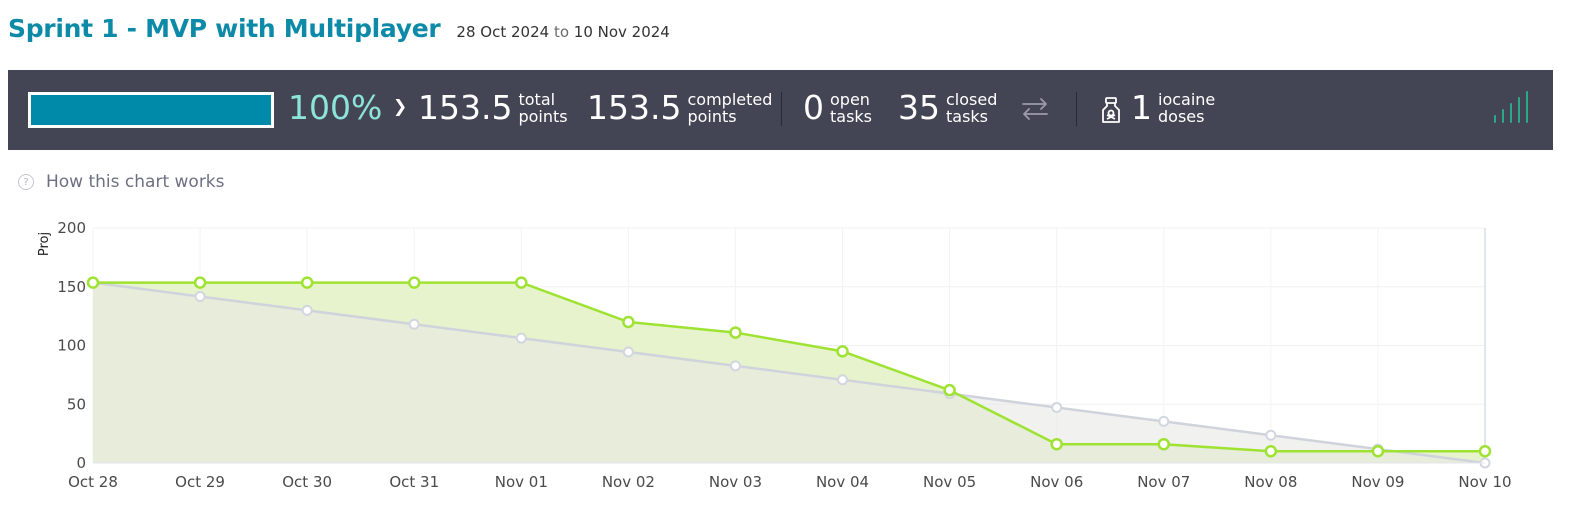  What do you see at coordinates (503, 32) in the screenshot?
I see `start-date: 28 Oct 2024` at bounding box center [503, 32].